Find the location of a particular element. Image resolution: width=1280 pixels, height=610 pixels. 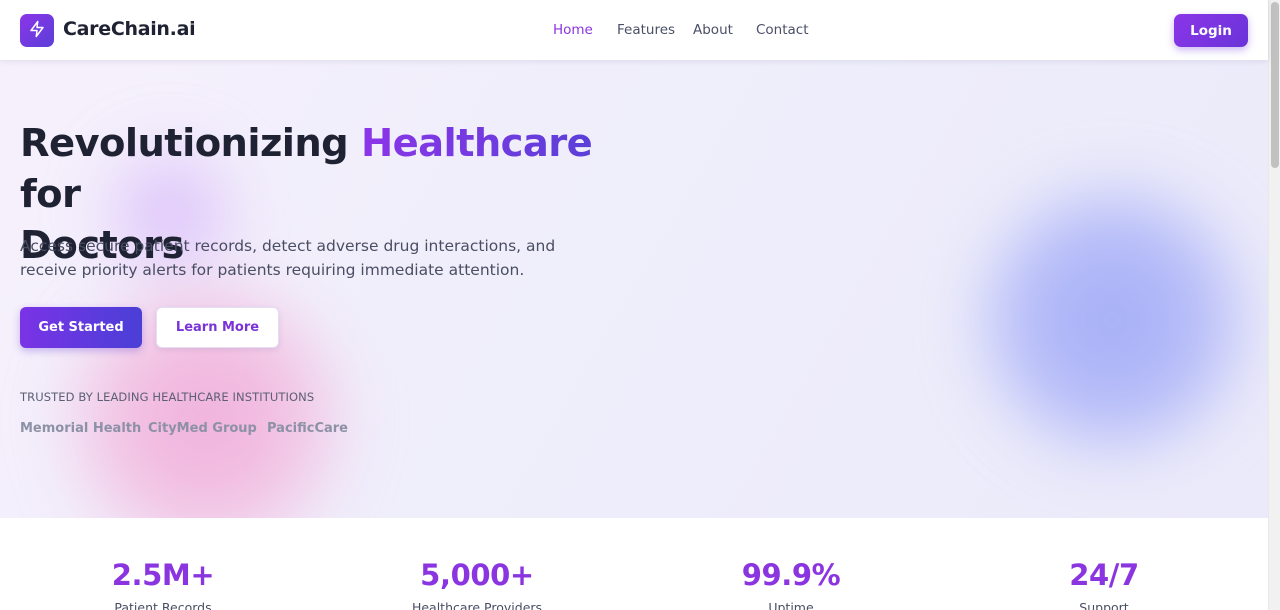

decorative-blue-blob is located at coordinates (1112, 320).